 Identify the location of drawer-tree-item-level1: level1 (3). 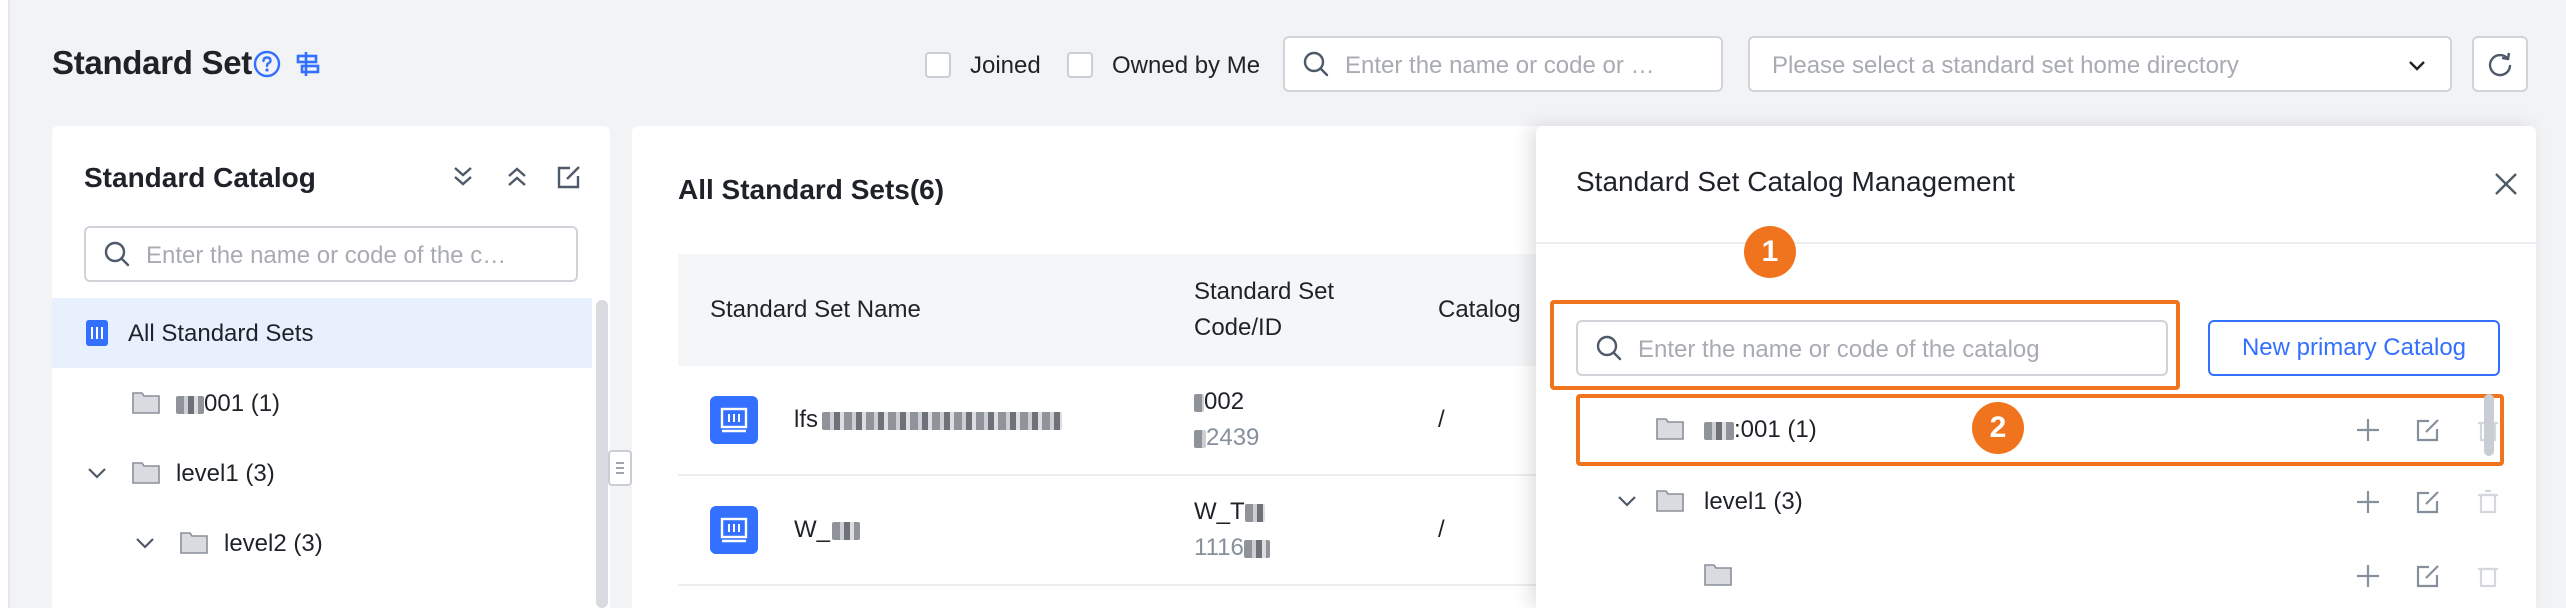
(2046, 501).